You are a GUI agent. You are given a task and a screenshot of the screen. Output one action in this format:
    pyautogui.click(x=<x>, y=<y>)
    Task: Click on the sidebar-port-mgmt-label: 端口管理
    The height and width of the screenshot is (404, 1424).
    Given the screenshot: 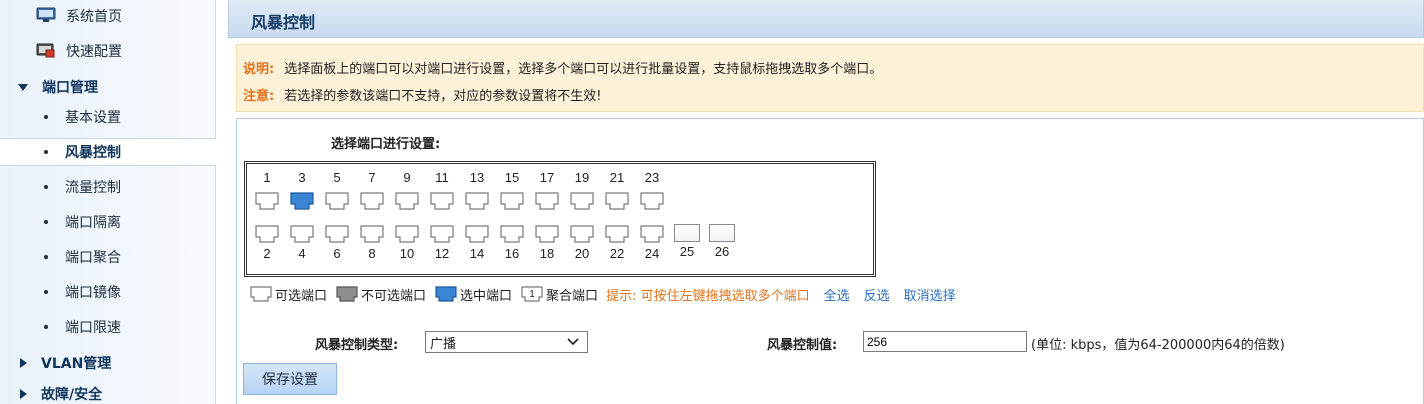 What is the action you would take?
    pyautogui.click(x=70, y=88)
    